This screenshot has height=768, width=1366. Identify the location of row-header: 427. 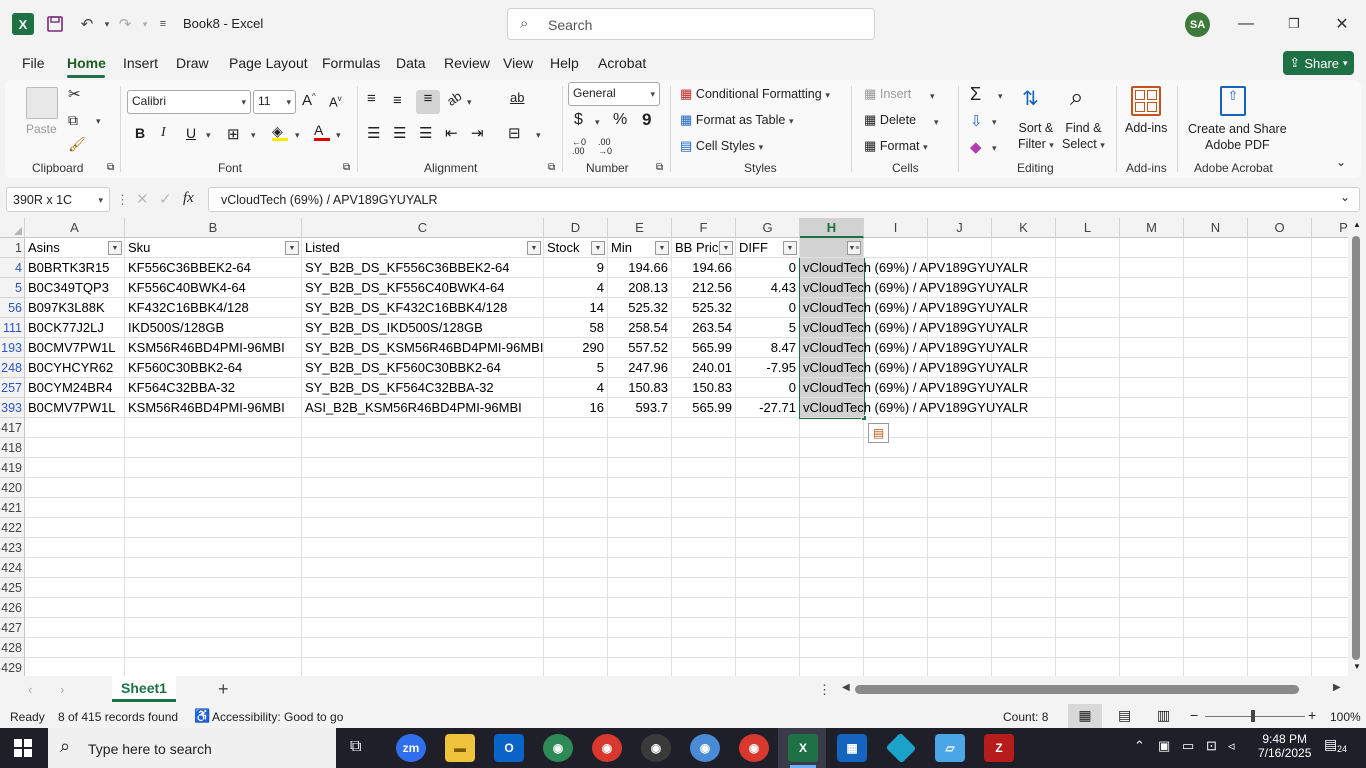
(12, 628).